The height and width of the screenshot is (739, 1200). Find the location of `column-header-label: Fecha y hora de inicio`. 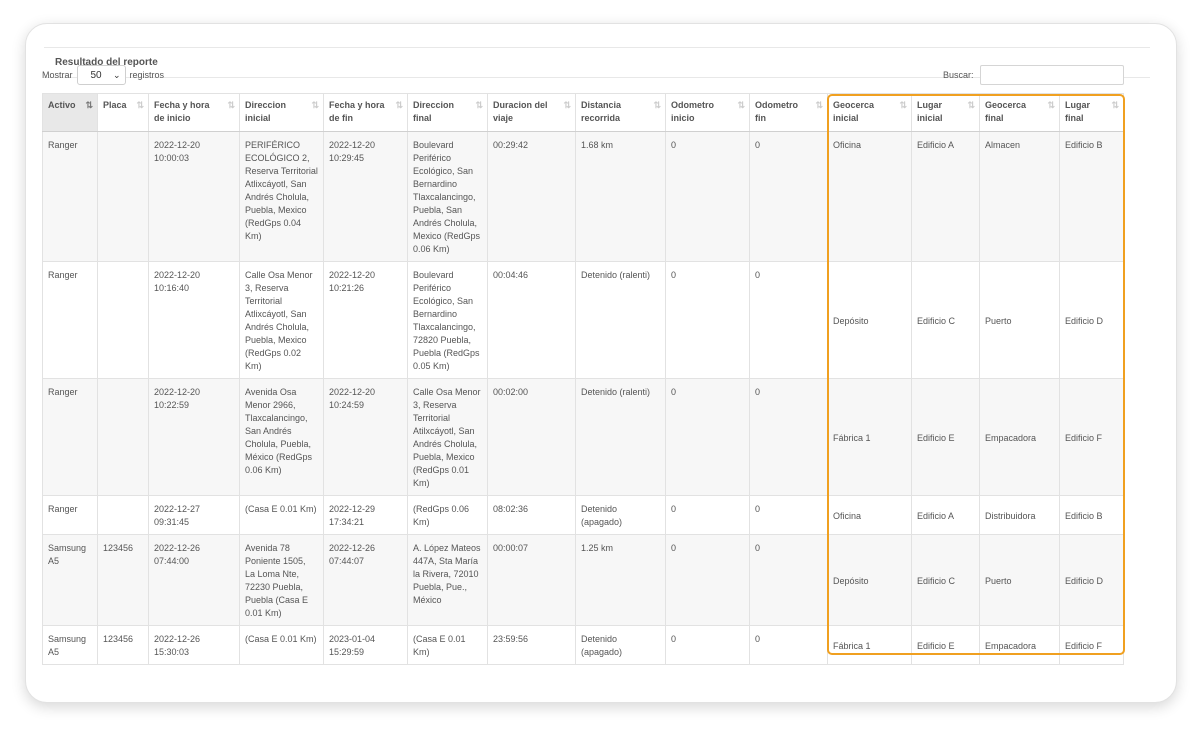

column-header-label: Fecha y hora de inicio is located at coordinates (182, 111).